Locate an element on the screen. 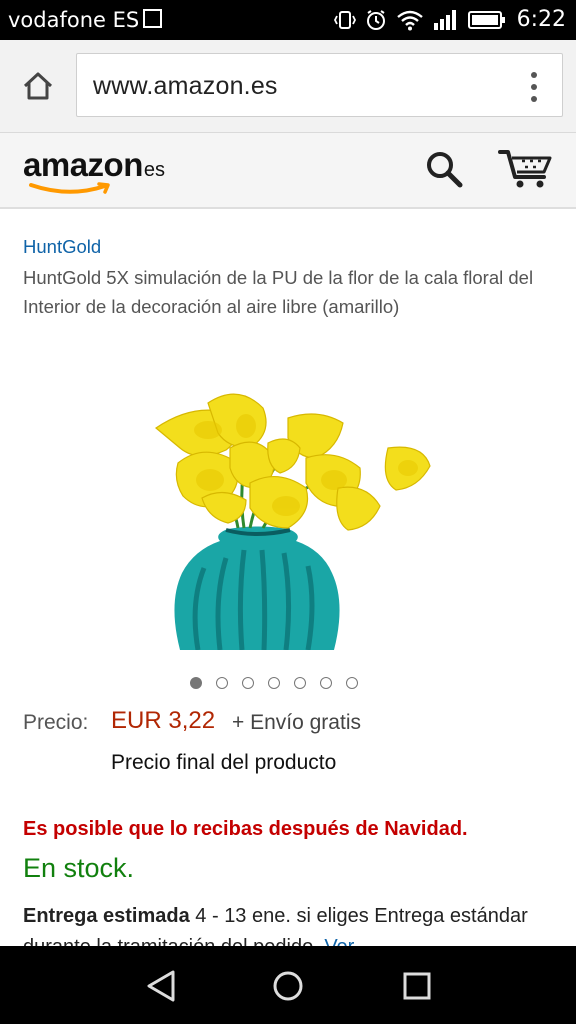 The width and height of the screenshot is (576, 1024). logo-suffix: es is located at coordinates (154, 170).